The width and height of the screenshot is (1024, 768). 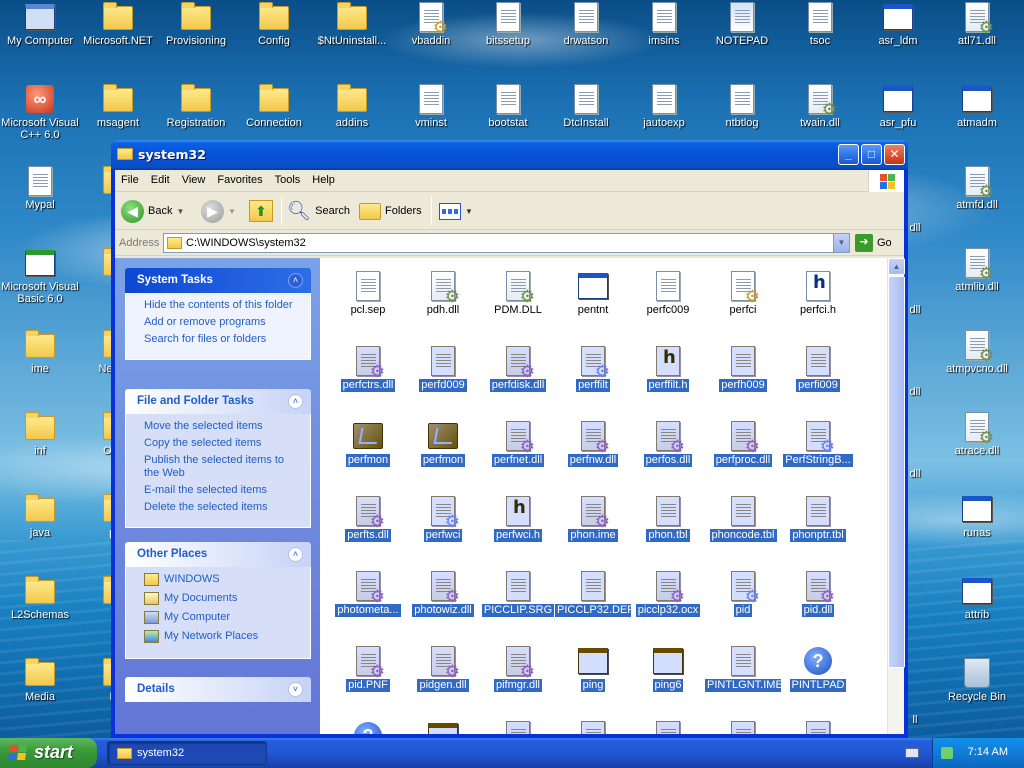 I want to click on place-link: WINDOWS, so click(x=223, y=579).